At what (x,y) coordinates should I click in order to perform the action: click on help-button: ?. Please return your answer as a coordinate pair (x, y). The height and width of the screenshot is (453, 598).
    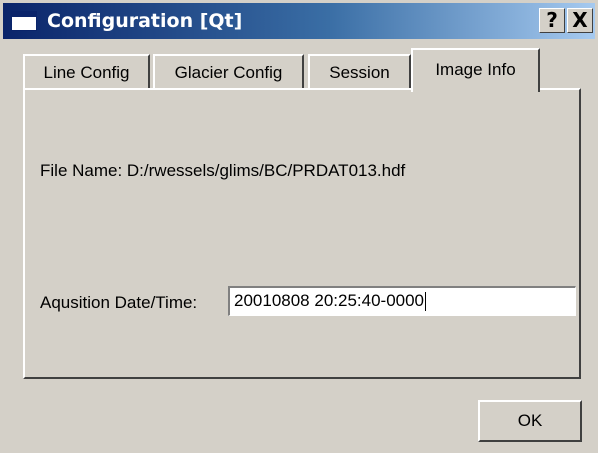
    Looking at the image, I should click on (552, 20).